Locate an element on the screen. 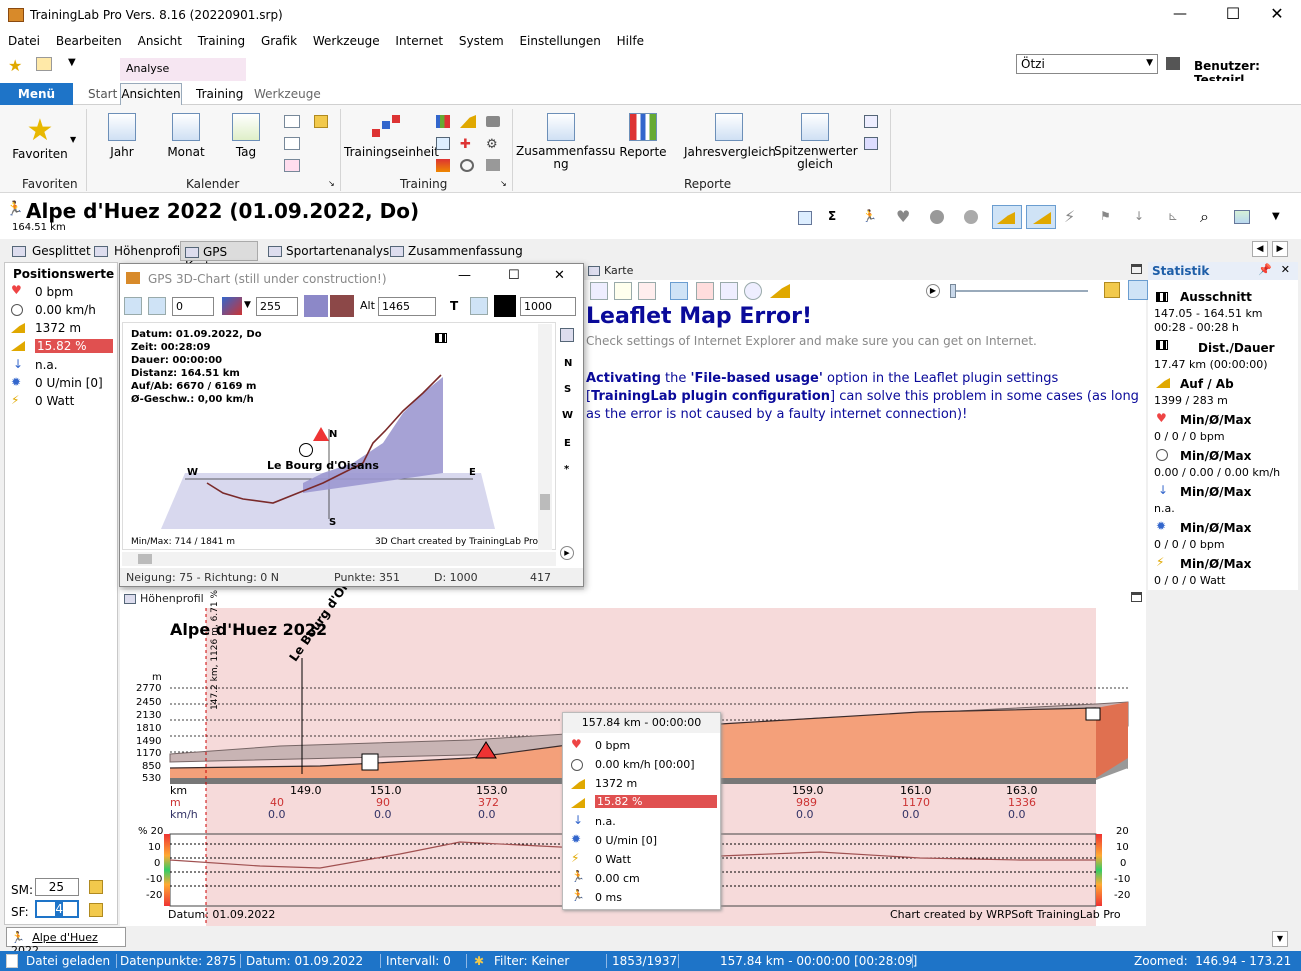 This screenshot has height=971, width=1301. minimize-button: — is located at coordinates (1180, 14).